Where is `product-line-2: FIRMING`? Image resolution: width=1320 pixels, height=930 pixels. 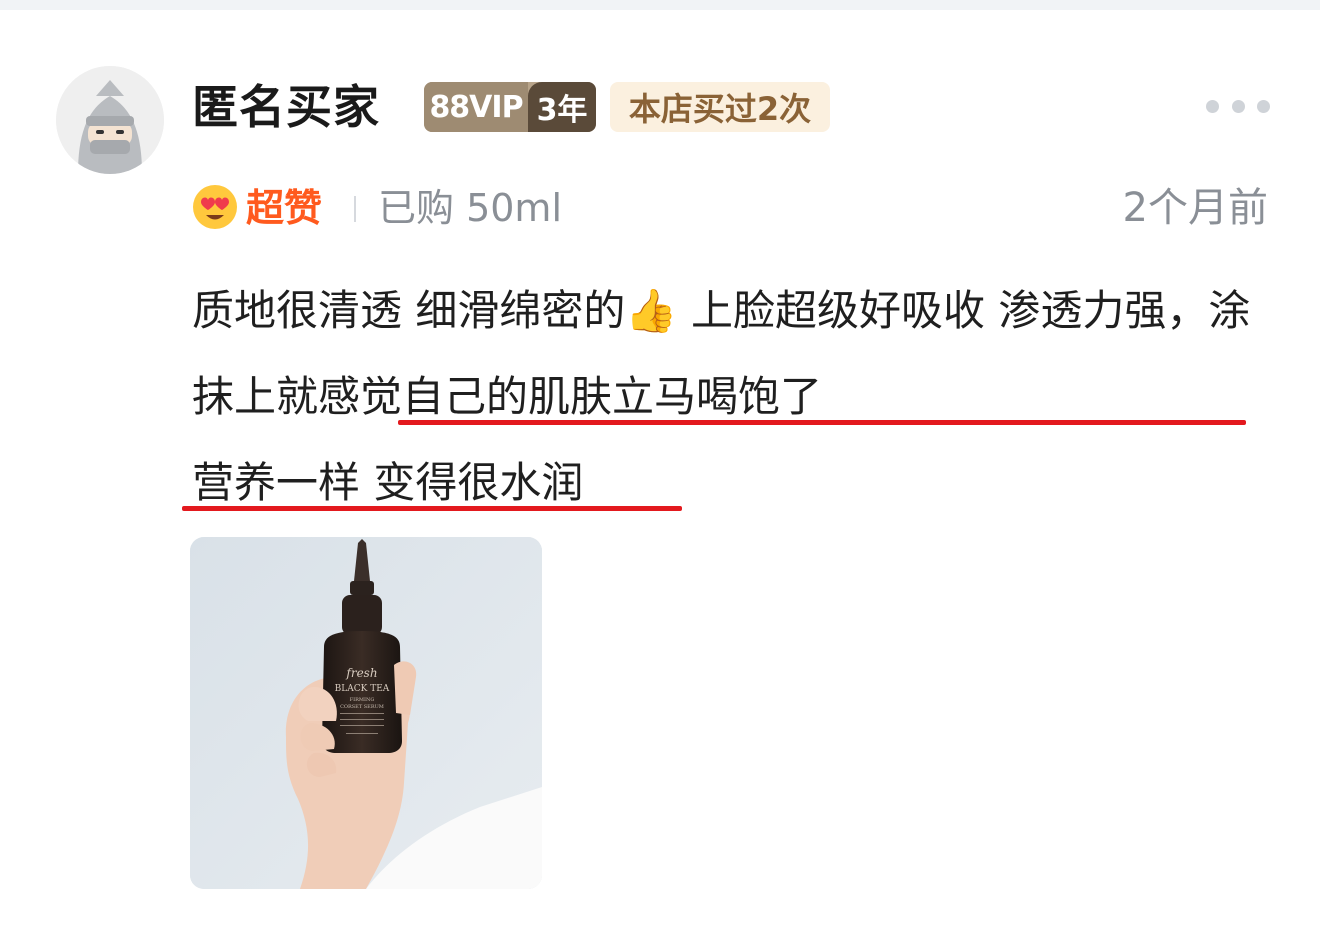 product-line-2: FIRMING is located at coordinates (362, 700).